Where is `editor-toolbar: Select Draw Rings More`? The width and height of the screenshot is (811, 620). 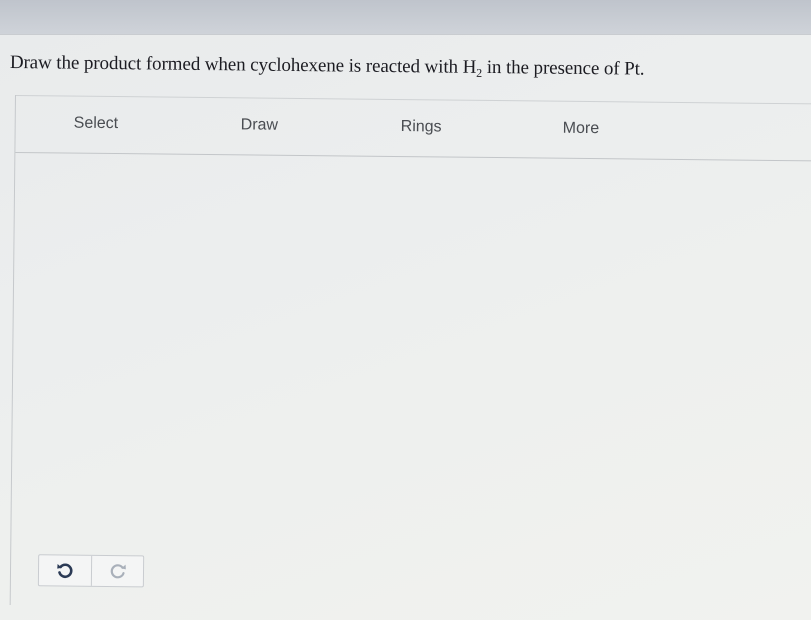
editor-toolbar: Select Draw Rings More is located at coordinates (413, 128).